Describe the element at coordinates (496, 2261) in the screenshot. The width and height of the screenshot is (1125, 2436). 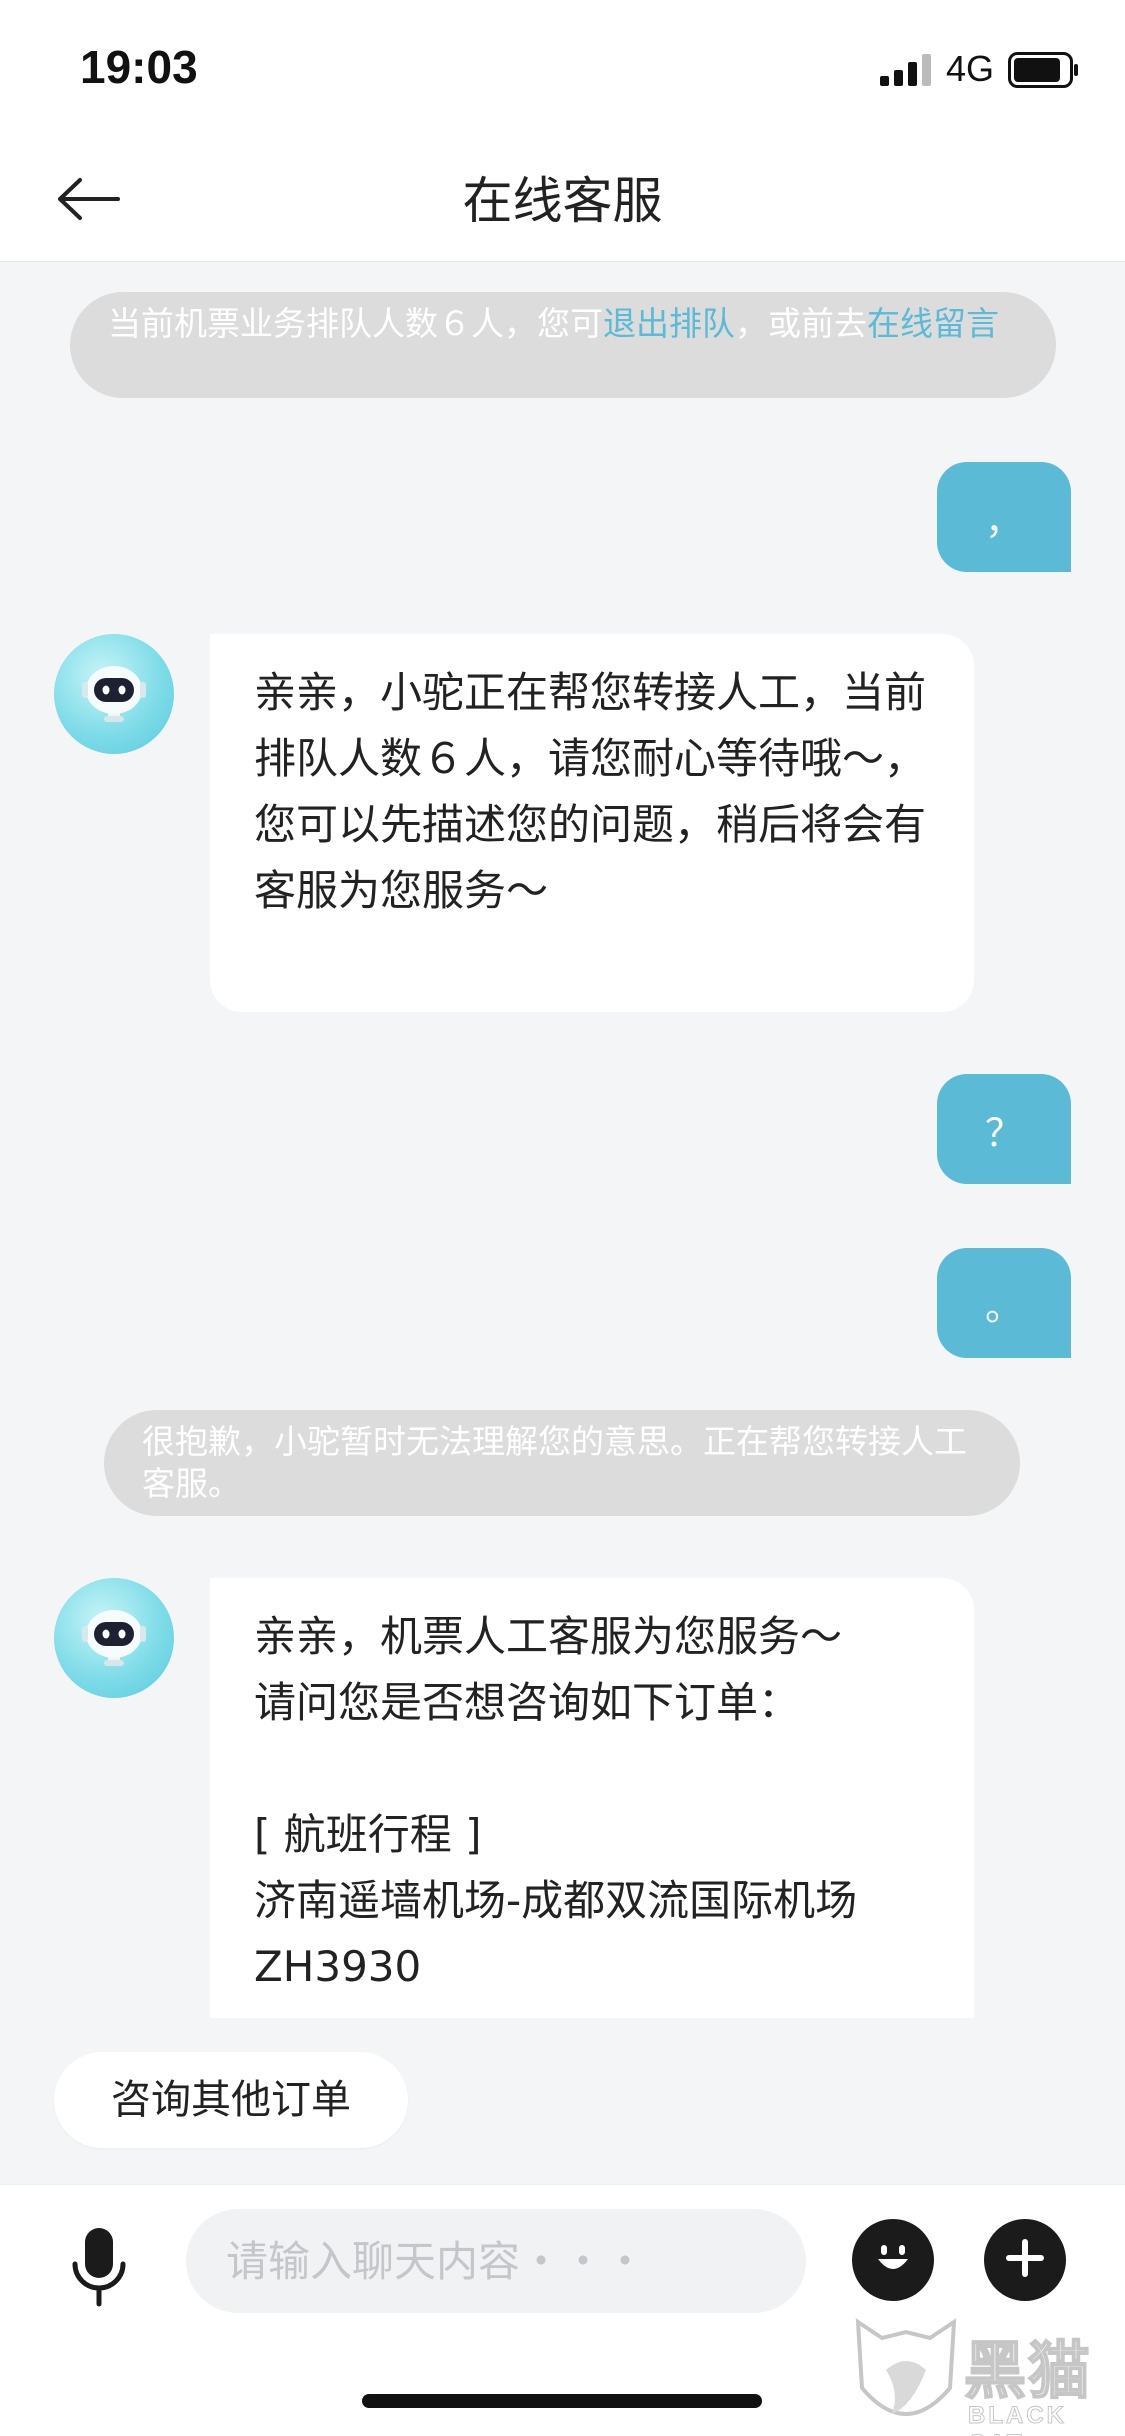
I see `chat-input` at that location.